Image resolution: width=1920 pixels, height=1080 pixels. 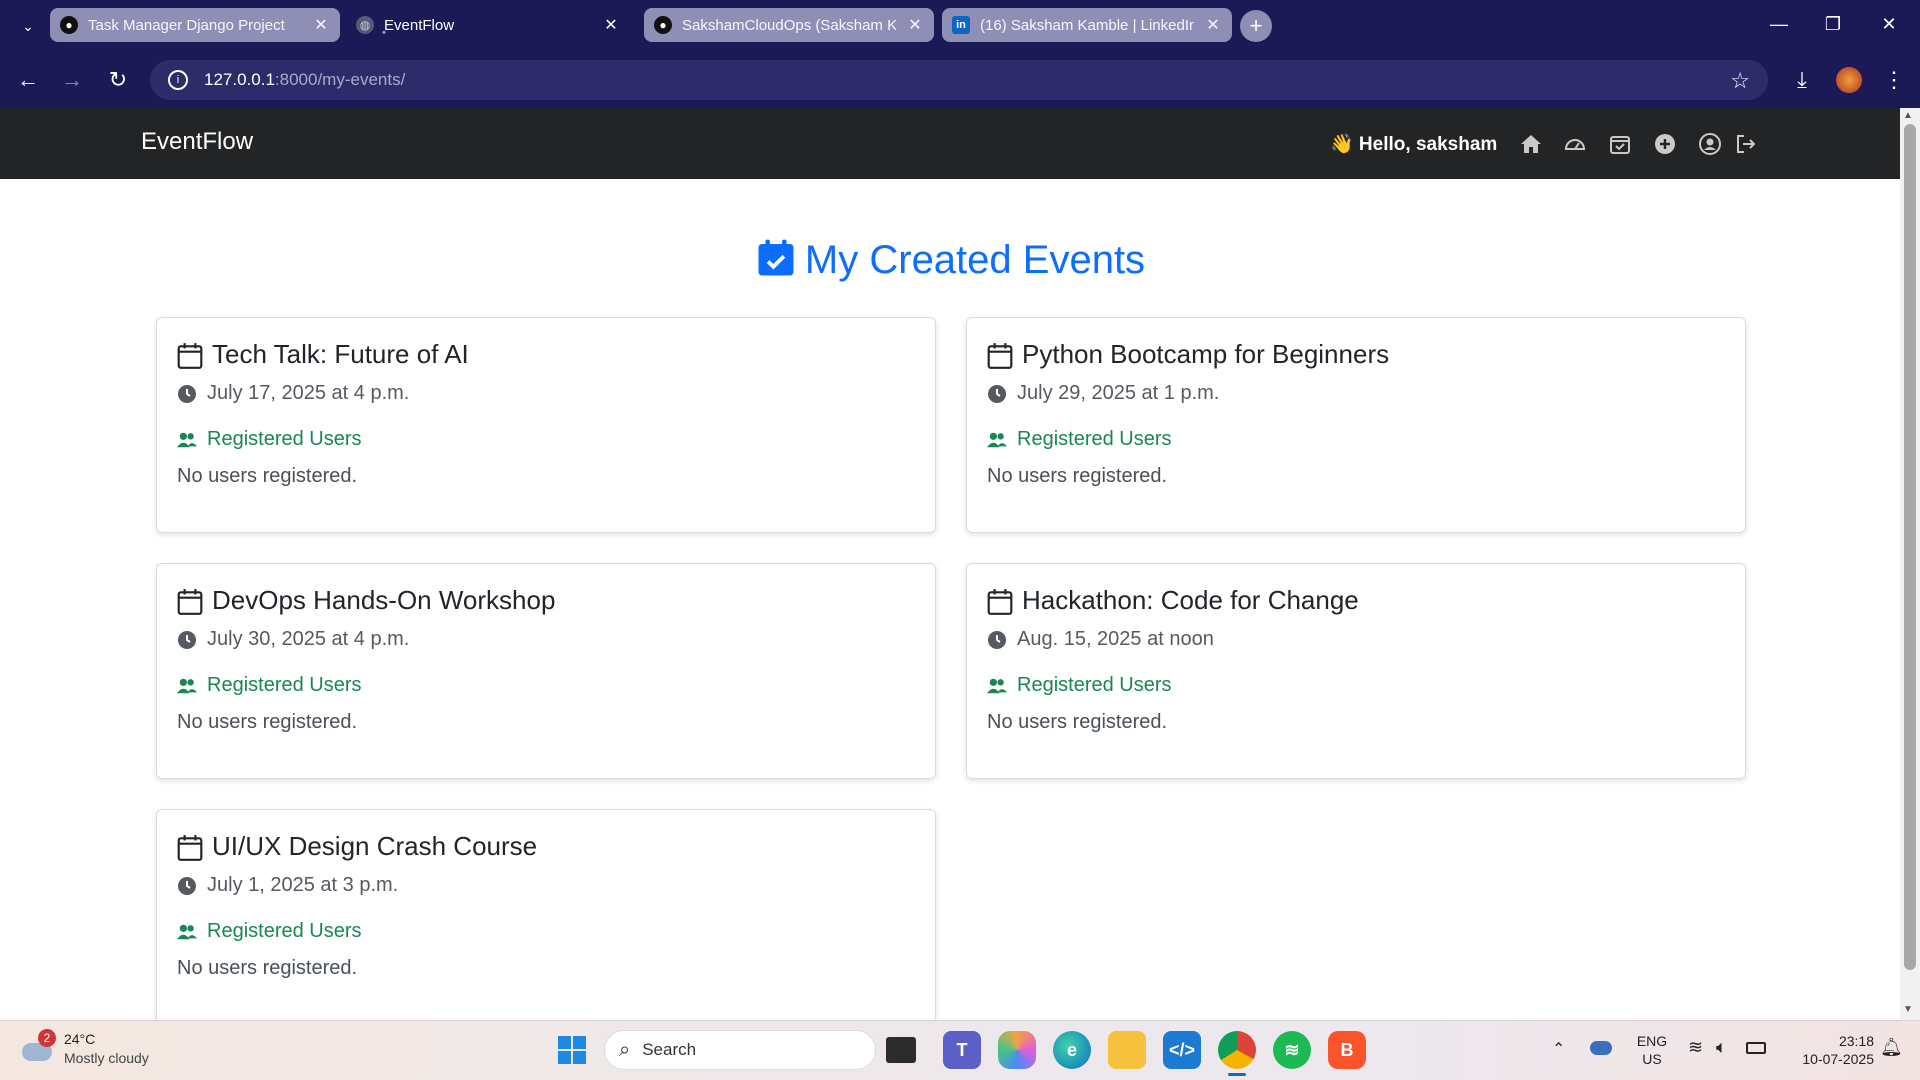 What do you see at coordinates (197, 142) in the screenshot?
I see `brand-logo: EventFlow` at bounding box center [197, 142].